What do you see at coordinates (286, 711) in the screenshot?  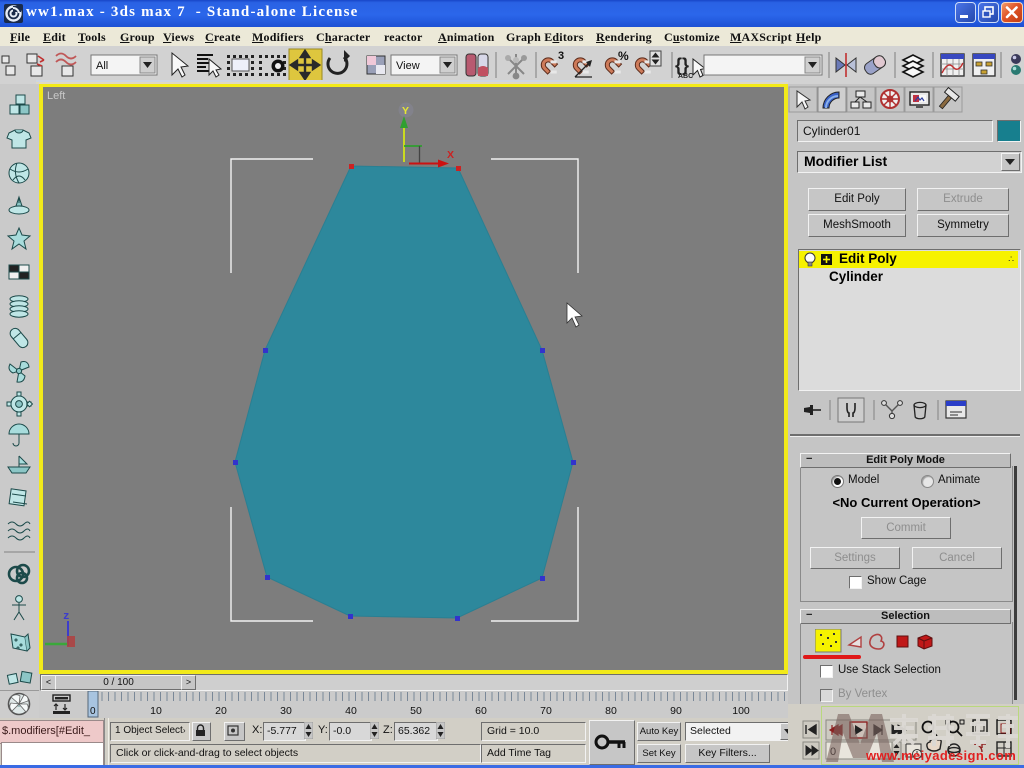 I see `svg-text: 30` at bounding box center [286, 711].